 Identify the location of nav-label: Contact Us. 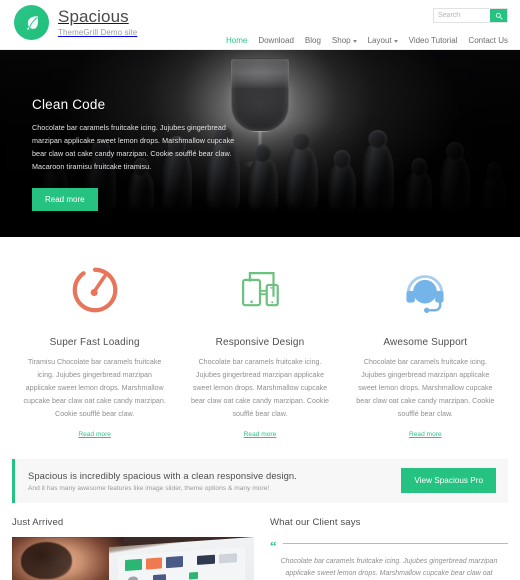
(488, 40).